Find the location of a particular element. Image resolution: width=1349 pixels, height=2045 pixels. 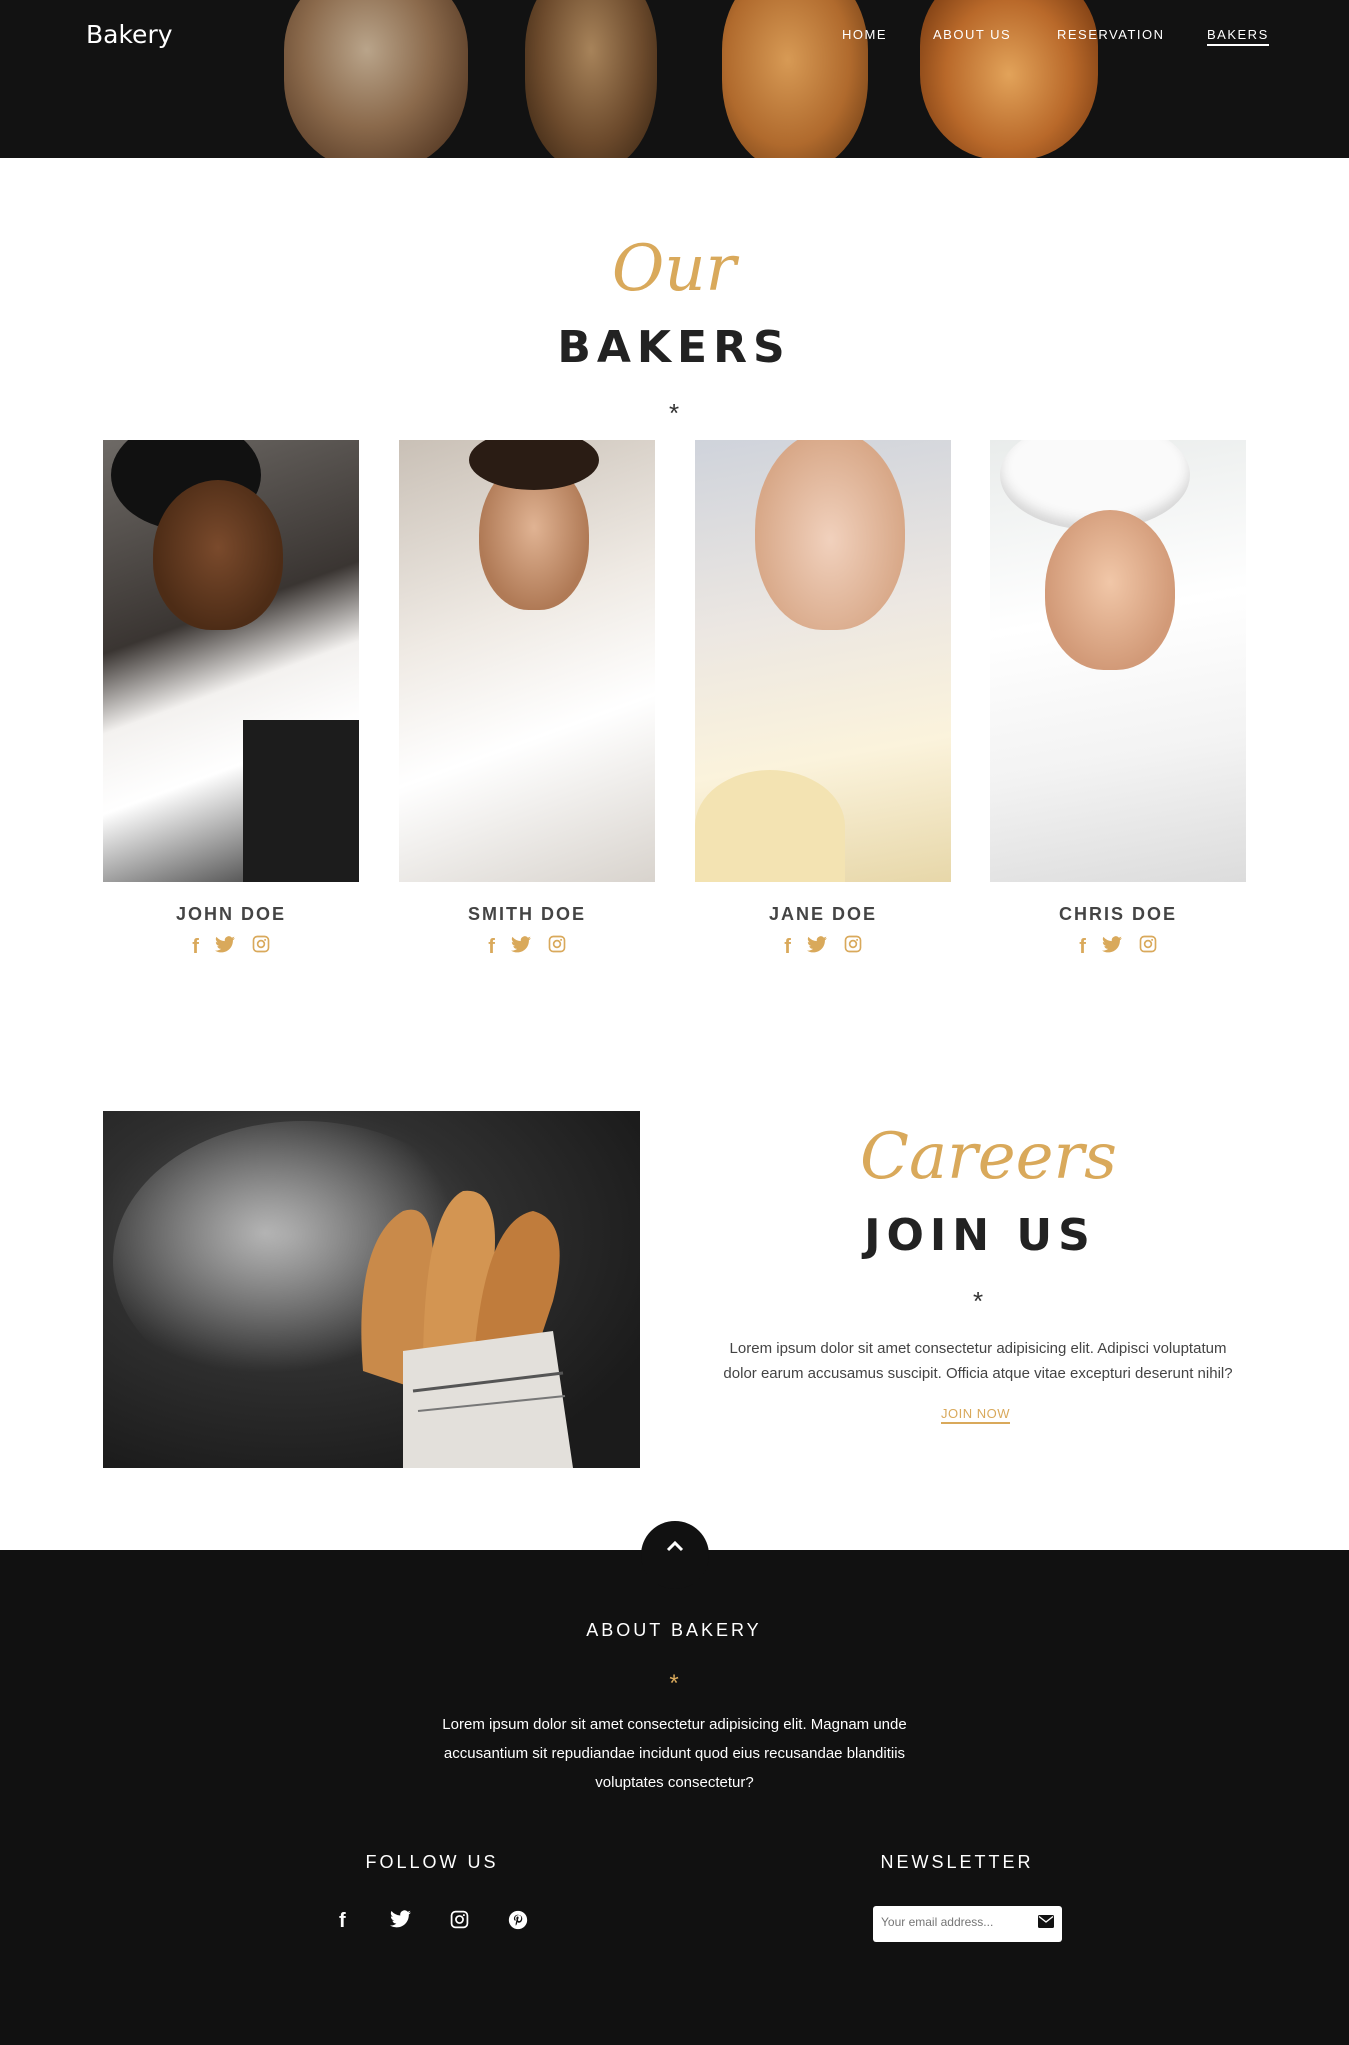

baker-card: JOHN DOE f is located at coordinates (231, 699).